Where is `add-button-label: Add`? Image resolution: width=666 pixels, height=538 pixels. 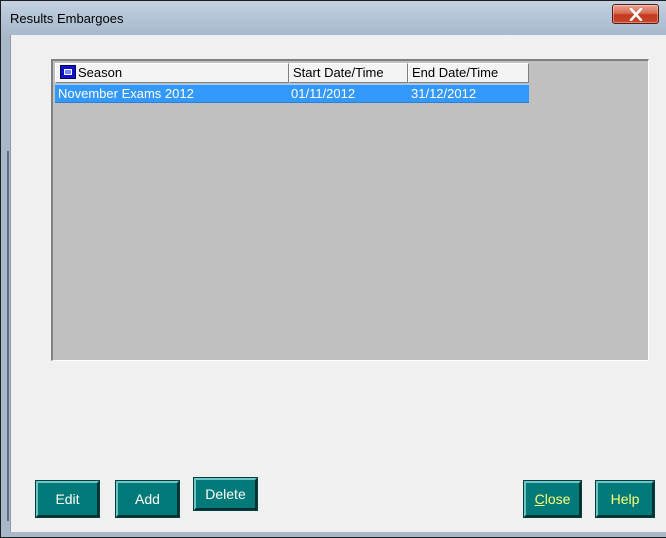 add-button-label: Add is located at coordinates (147, 499).